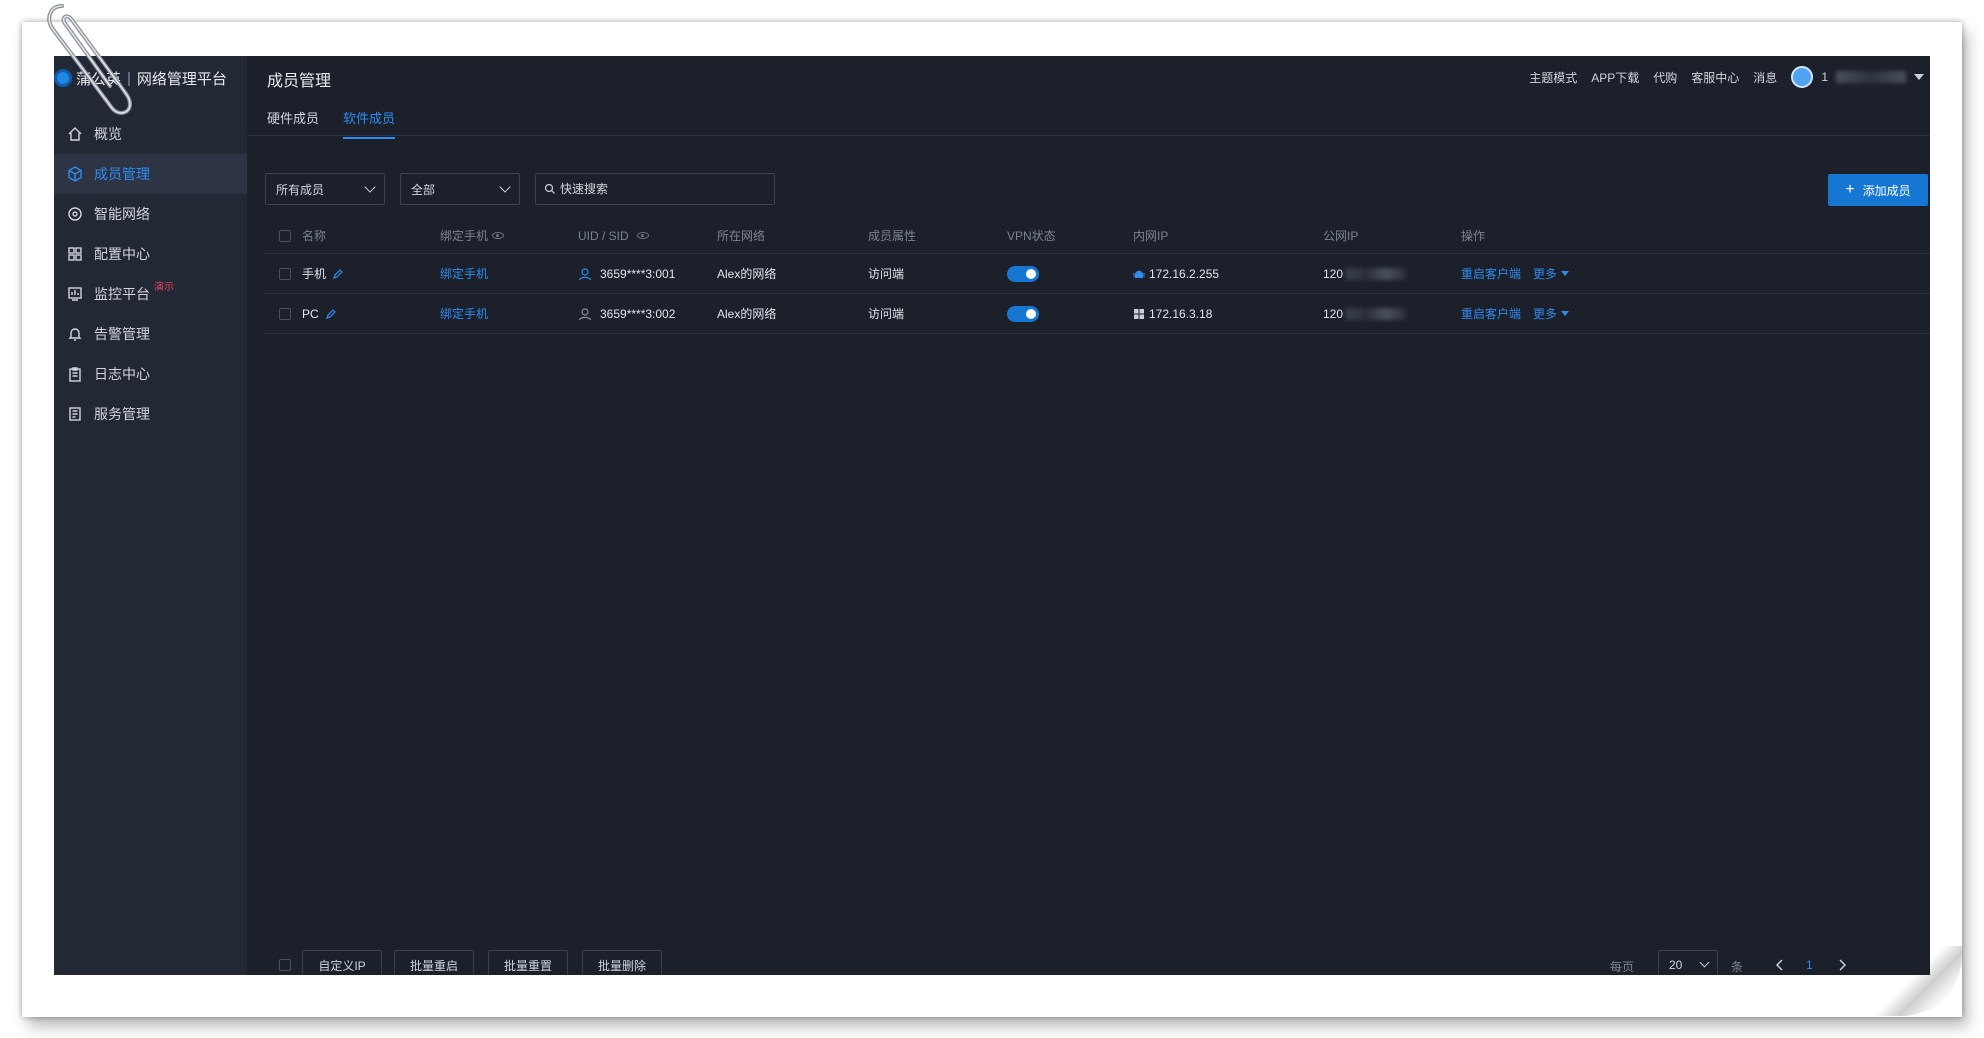 This screenshot has height=1038, width=1984. What do you see at coordinates (1139, 313) in the screenshot?
I see `windows-icon` at bounding box center [1139, 313].